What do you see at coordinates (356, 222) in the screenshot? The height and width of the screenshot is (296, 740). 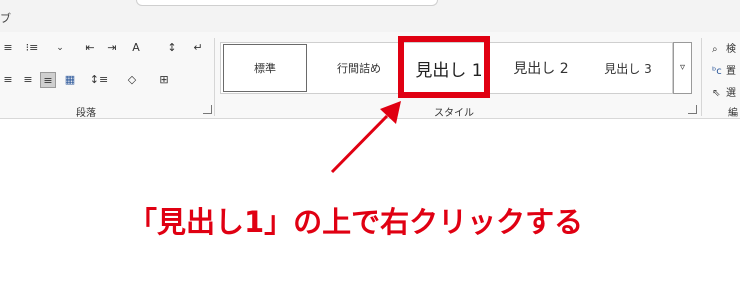 I see `instruction-annotation: 「見出し1」の上で右クリックする` at bounding box center [356, 222].